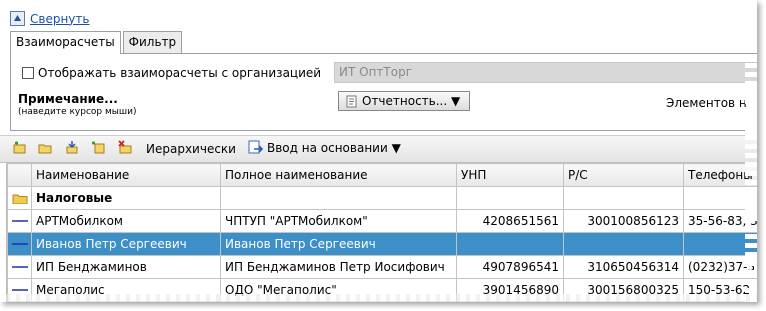  Describe the element at coordinates (338, 267) in the screenshot. I see `cell-full-name: ИП Бенджаминов Петр Иосифович` at that location.